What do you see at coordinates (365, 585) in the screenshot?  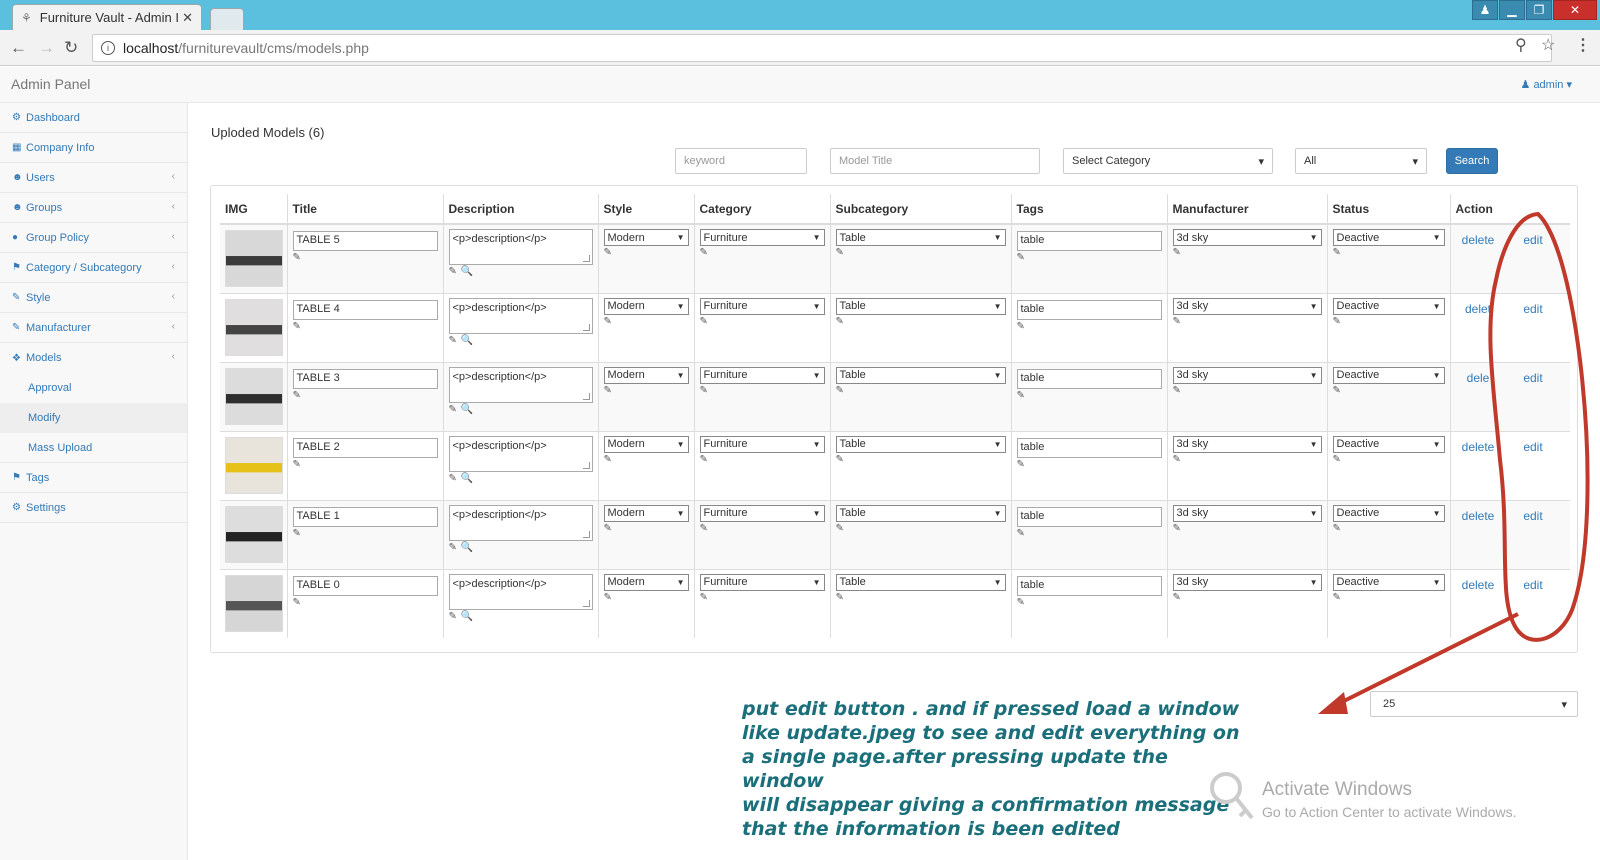 I see `title-input: TABLE 0` at bounding box center [365, 585].